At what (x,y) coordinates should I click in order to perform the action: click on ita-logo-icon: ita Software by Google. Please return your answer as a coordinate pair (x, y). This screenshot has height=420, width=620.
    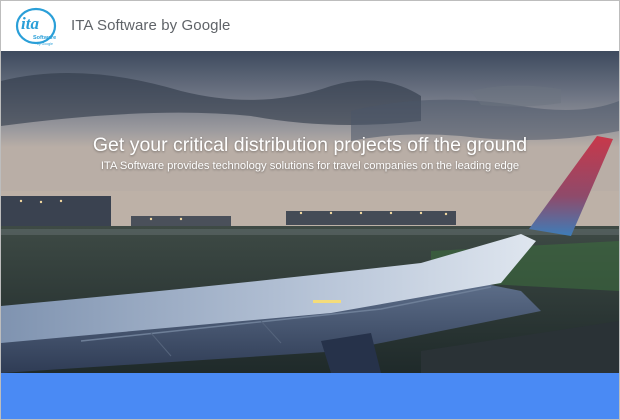
    Looking at the image, I should click on (35, 26).